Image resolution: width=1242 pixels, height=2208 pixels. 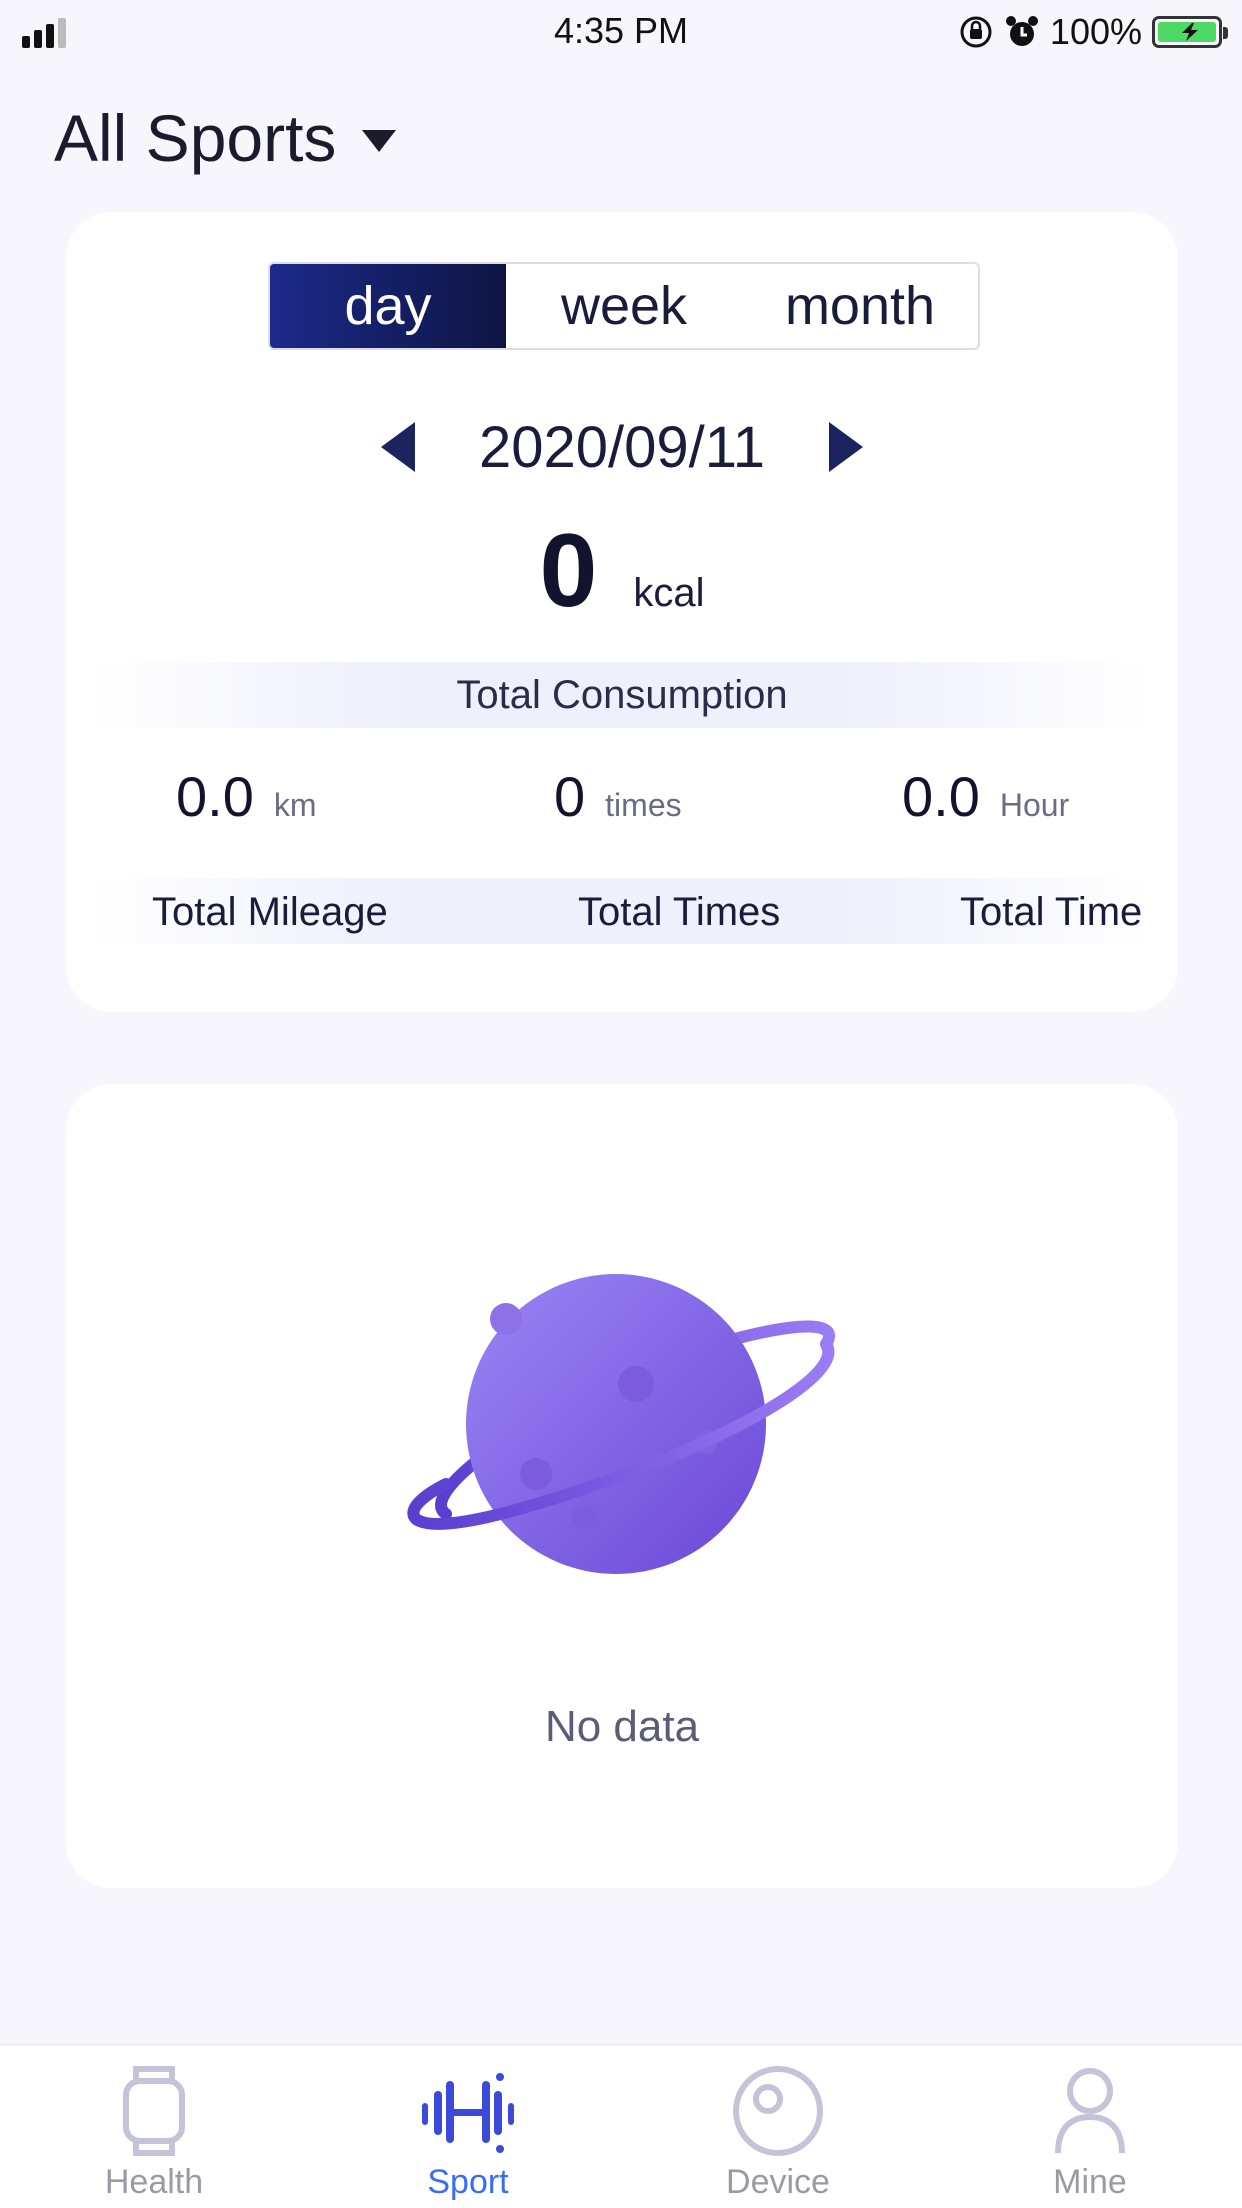 What do you see at coordinates (154, 2182) in the screenshot?
I see `tab-health-label: Health` at bounding box center [154, 2182].